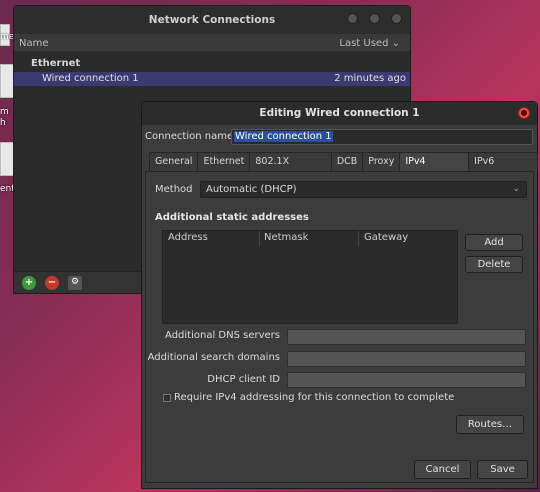 The height and width of the screenshot is (492, 540). I want to click on tab-8021x-security: 802.1X Security, so click(290, 168).